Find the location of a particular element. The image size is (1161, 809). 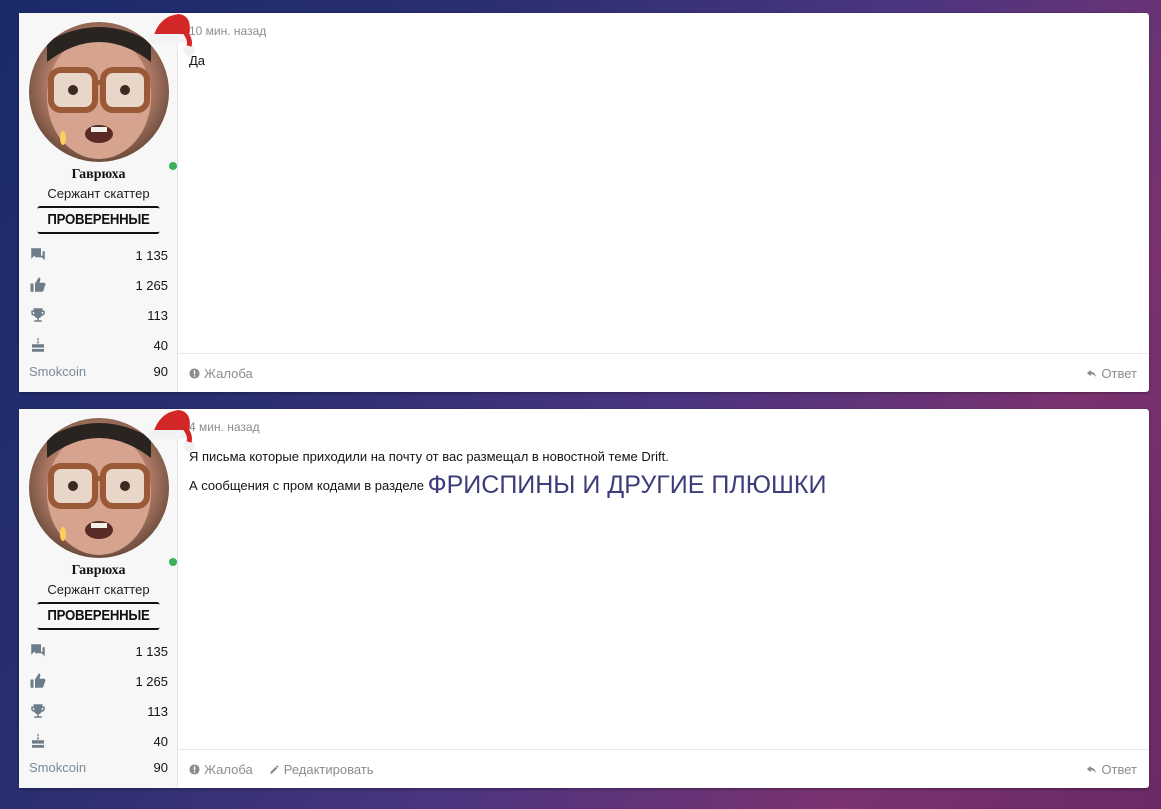

section-link: ФРИСПИНЫ И ДРУГИЕ ПЛЮШКИ is located at coordinates (627, 485).